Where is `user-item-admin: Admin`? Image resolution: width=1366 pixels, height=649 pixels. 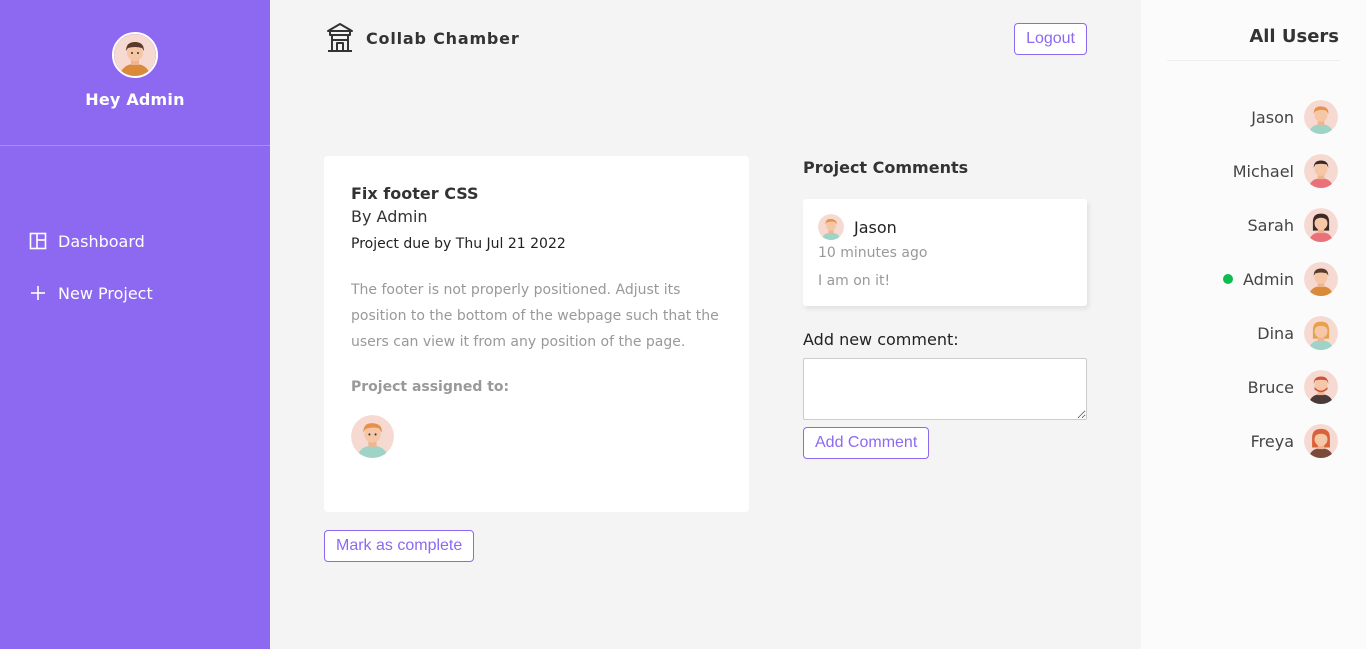
user-item-admin: Admin is located at coordinates (1280, 279).